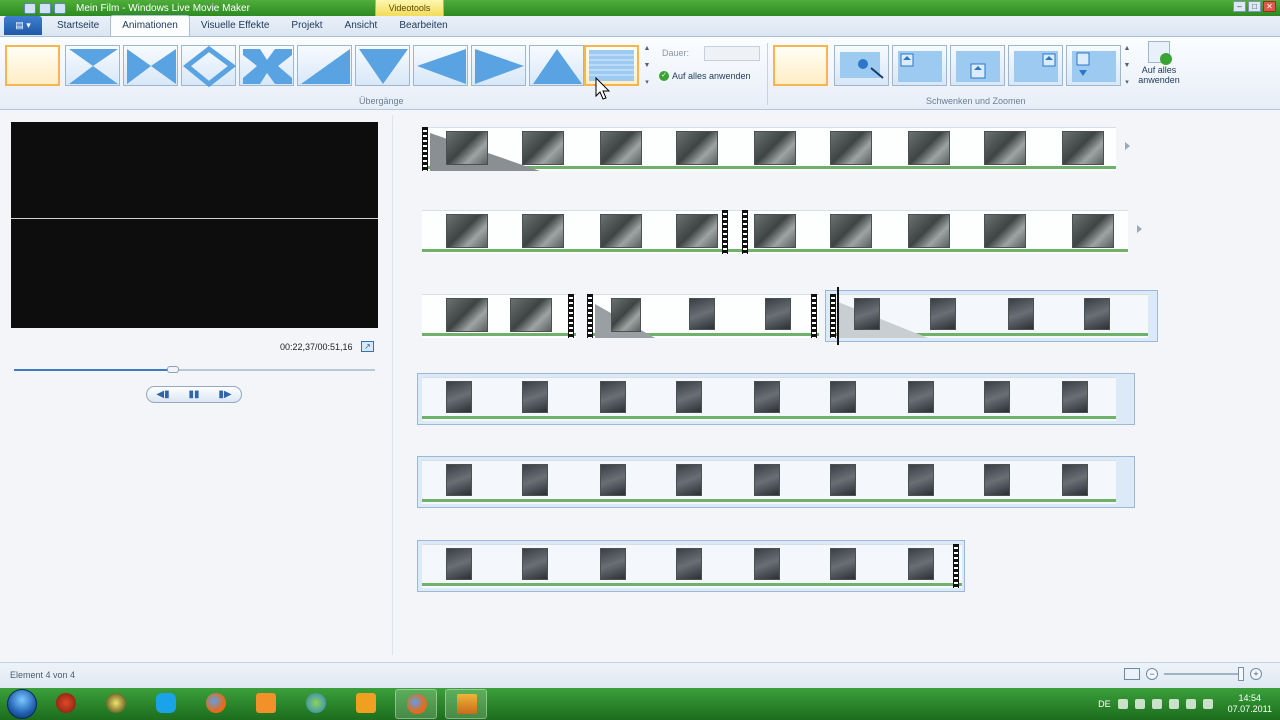 This screenshot has height=720, width=1280. Describe the element at coordinates (1122, 704) in the screenshot. I see `tray-icon-steam` at that location.